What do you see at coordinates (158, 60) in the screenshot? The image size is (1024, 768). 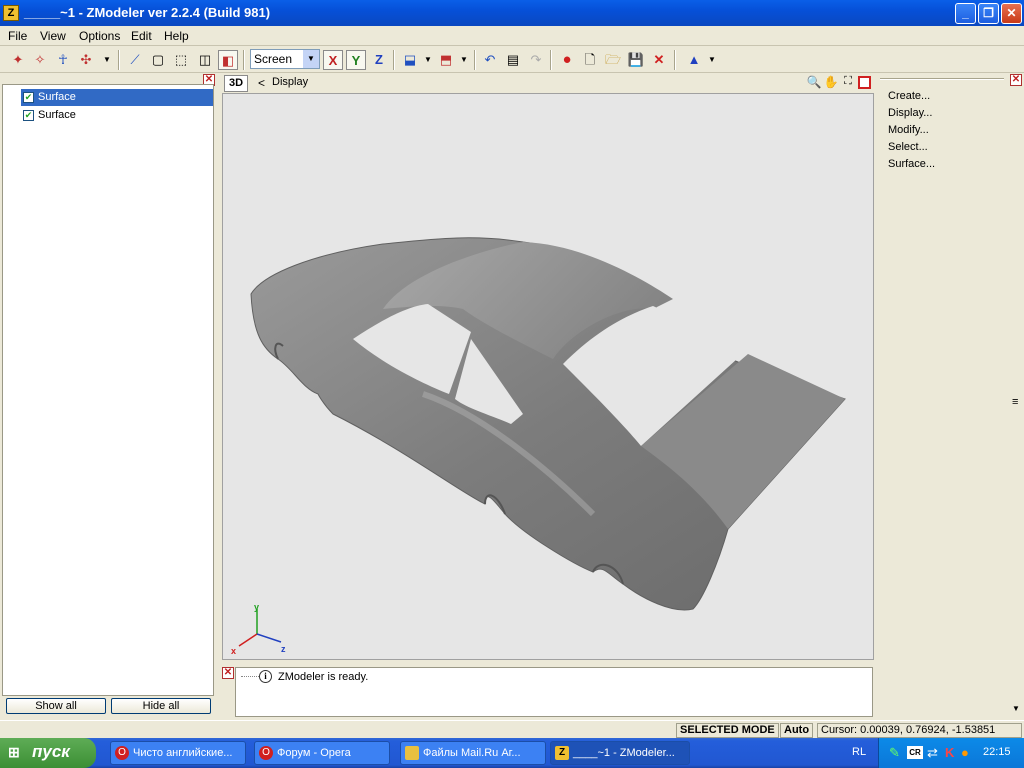 I see `box-icon: ▢` at bounding box center [158, 60].